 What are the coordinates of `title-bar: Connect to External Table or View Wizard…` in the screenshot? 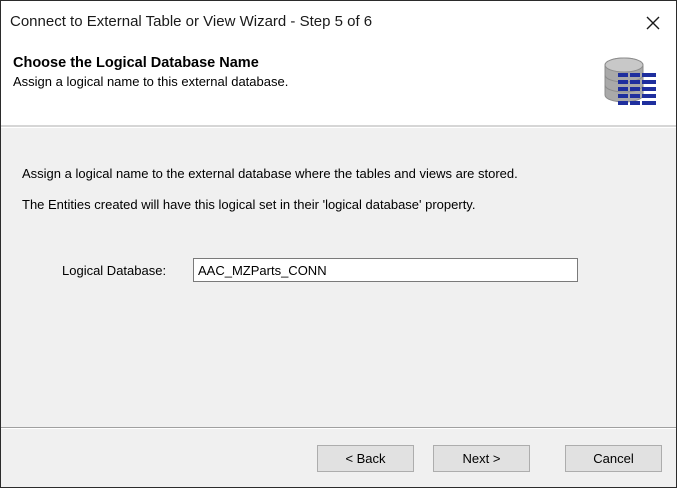 It's located at (338, 23).